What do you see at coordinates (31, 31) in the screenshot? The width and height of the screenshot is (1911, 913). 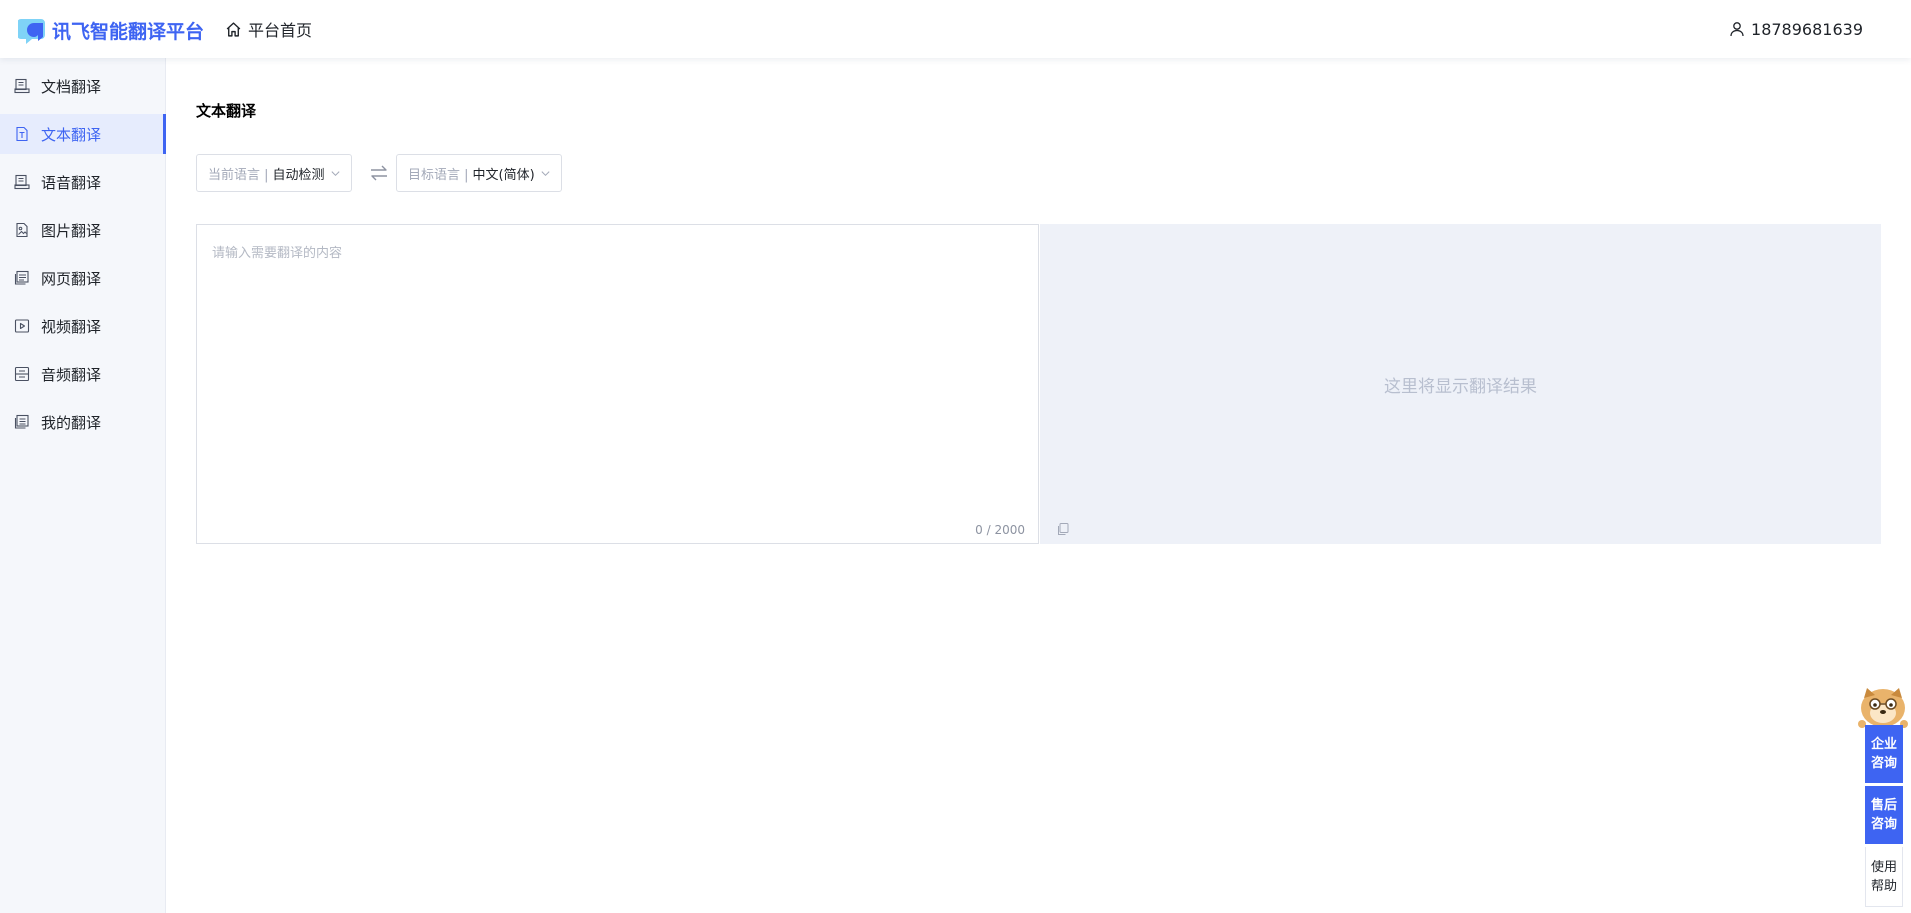 I see `logo-icon` at bounding box center [31, 31].